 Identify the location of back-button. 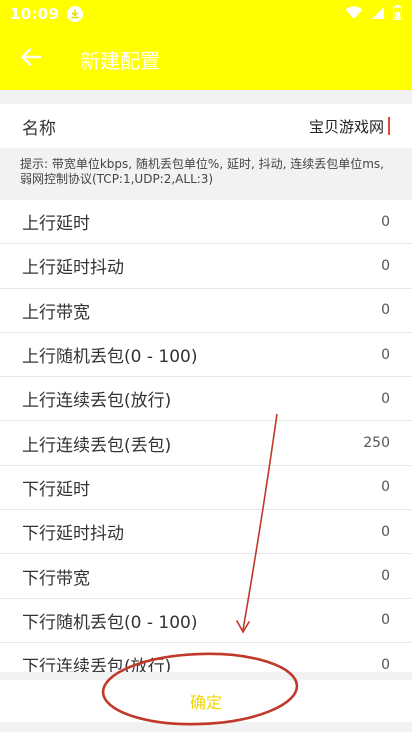
(31, 59).